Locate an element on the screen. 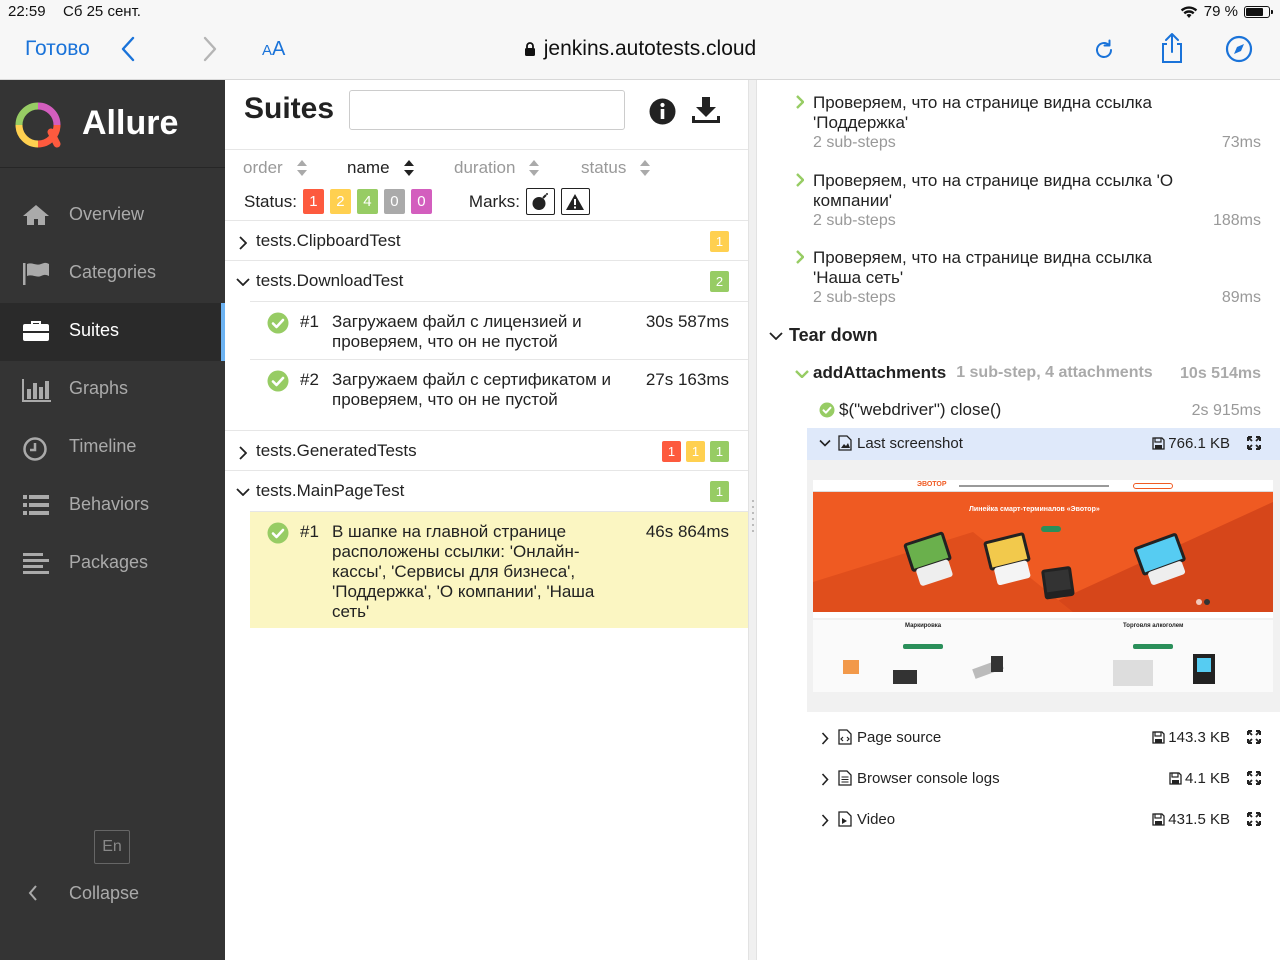  sort-label: duration is located at coordinates (485, 167).